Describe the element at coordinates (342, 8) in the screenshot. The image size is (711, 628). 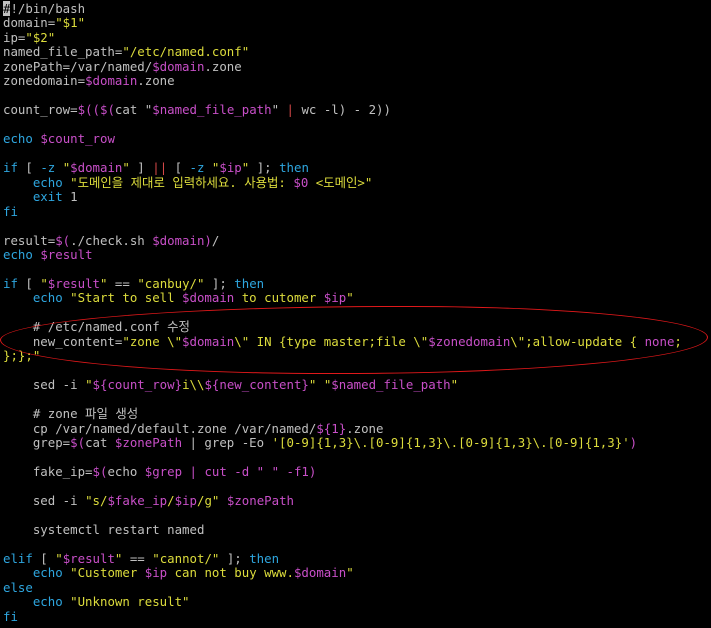
I see `code-line: #!/bin/bash` at that location.